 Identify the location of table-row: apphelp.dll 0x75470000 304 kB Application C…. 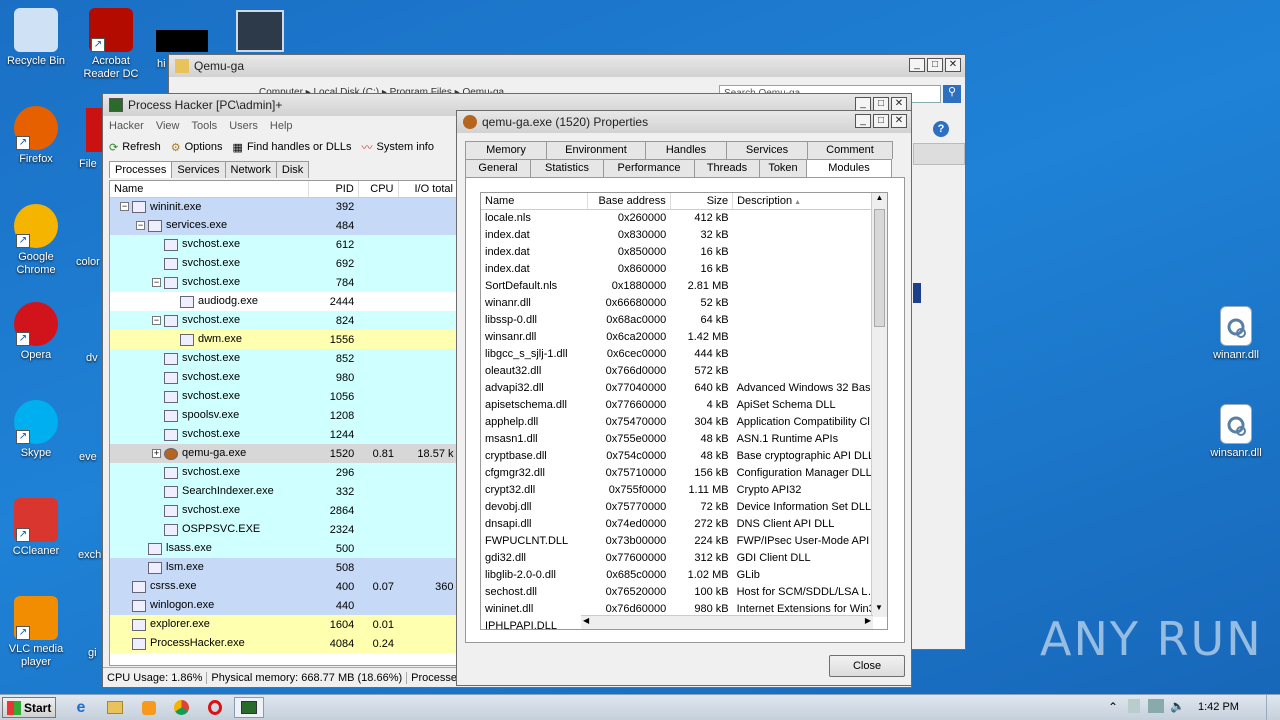
(684, 421).